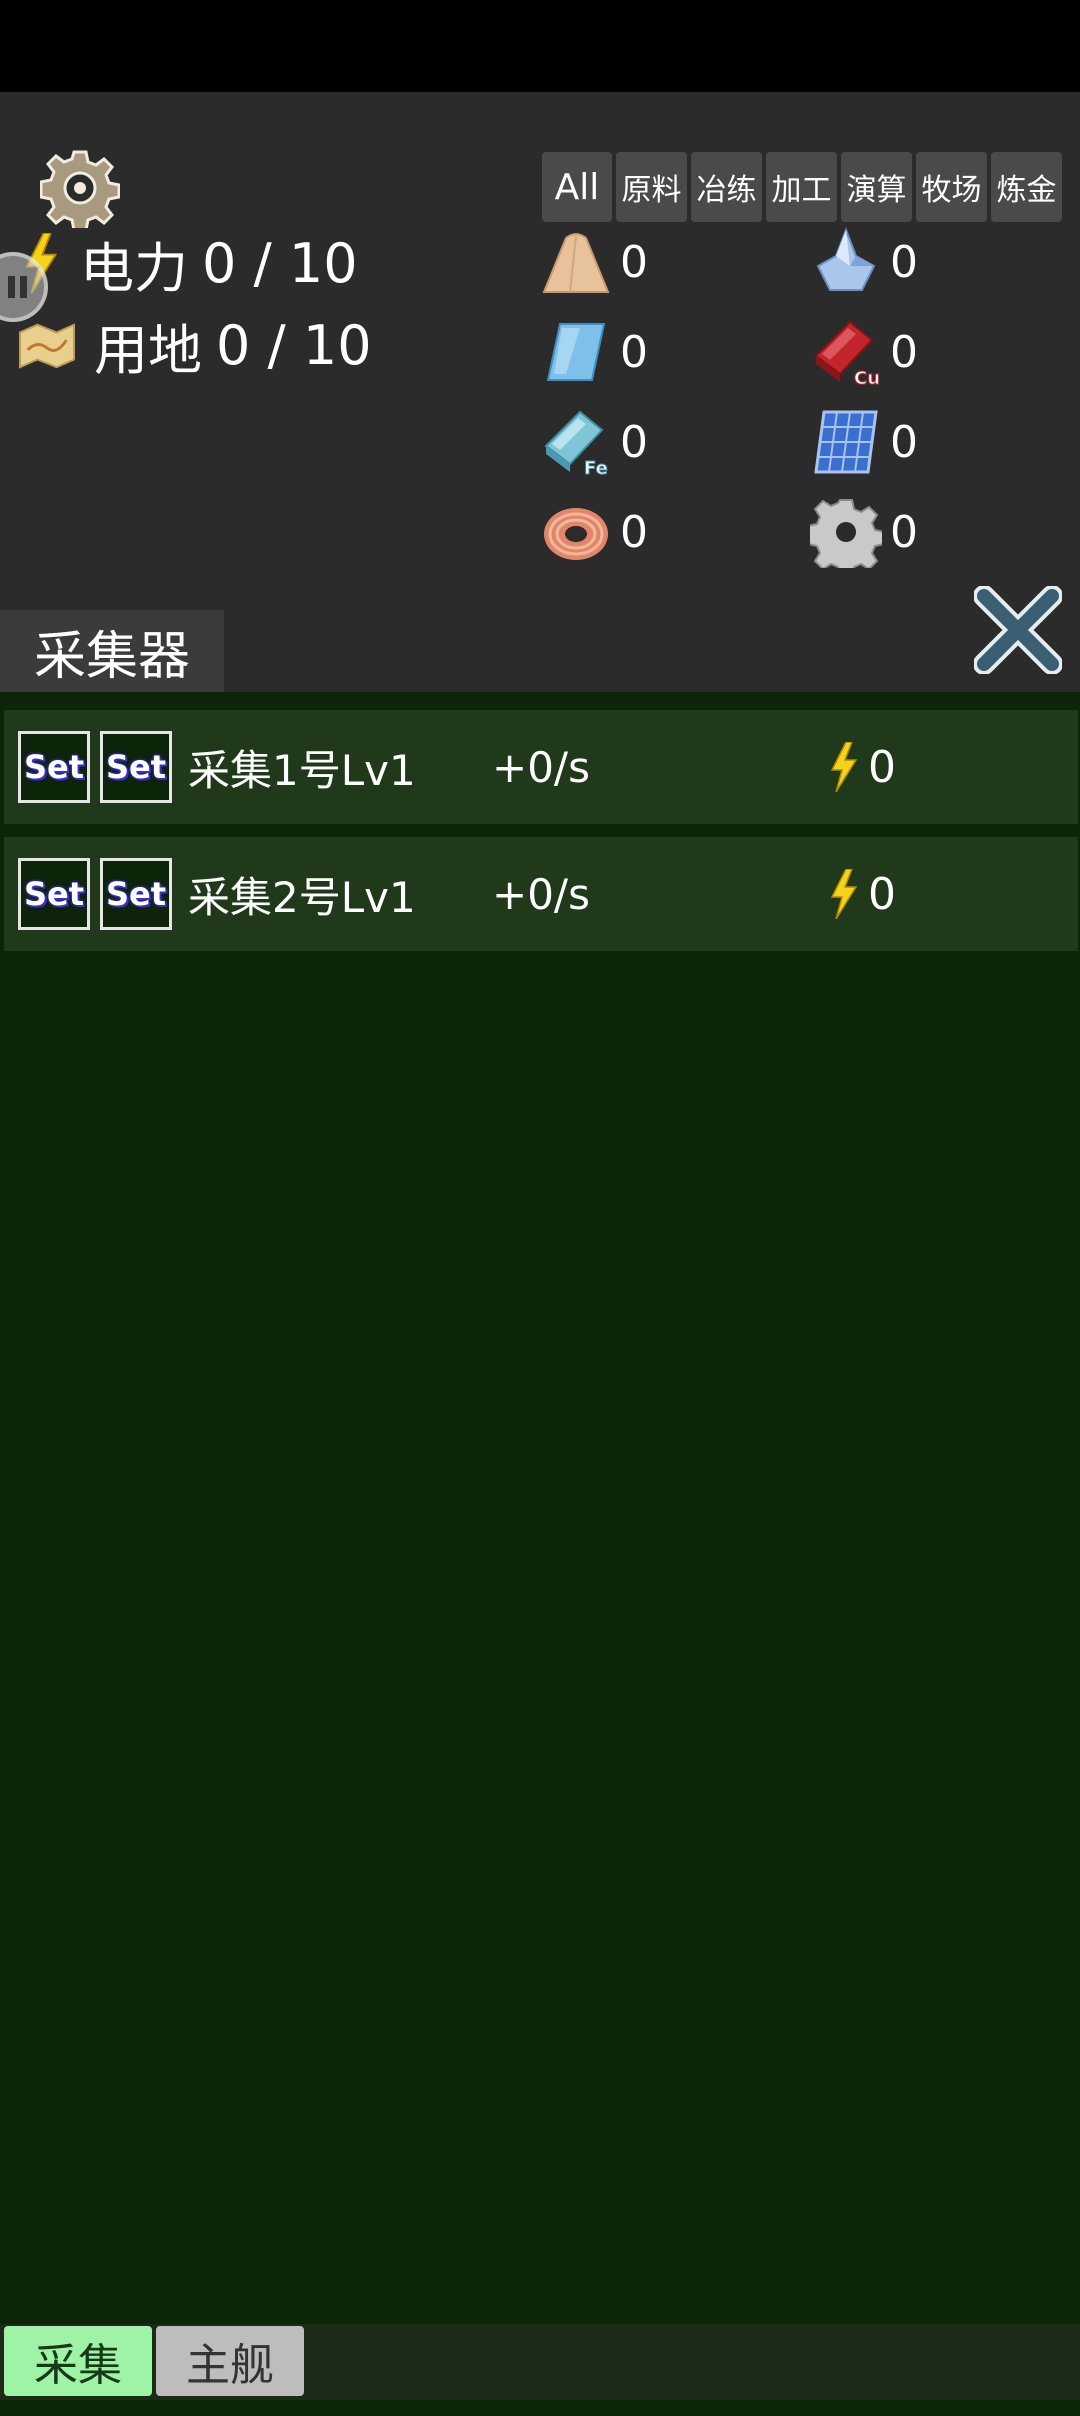 The height and width of the screenshot is (2416, 1080). I want to click on tab-alchemy: 炼金, so click(1026, 187).